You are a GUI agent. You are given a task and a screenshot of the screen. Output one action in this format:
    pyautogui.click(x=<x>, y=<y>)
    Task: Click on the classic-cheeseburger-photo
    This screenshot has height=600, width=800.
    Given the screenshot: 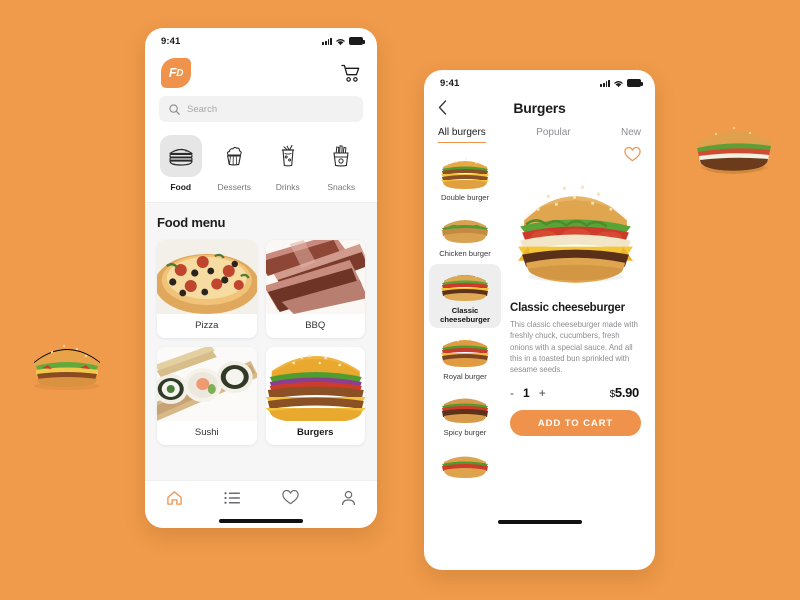 What is the action you would take?
    pyautogui.click(x=575, y=230)
    